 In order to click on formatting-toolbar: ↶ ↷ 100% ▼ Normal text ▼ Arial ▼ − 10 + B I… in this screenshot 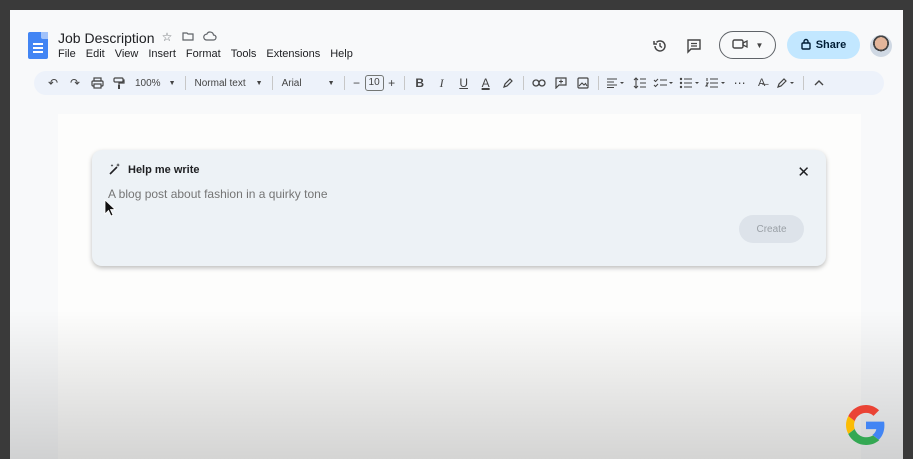, I will do `click(459, 83)`.